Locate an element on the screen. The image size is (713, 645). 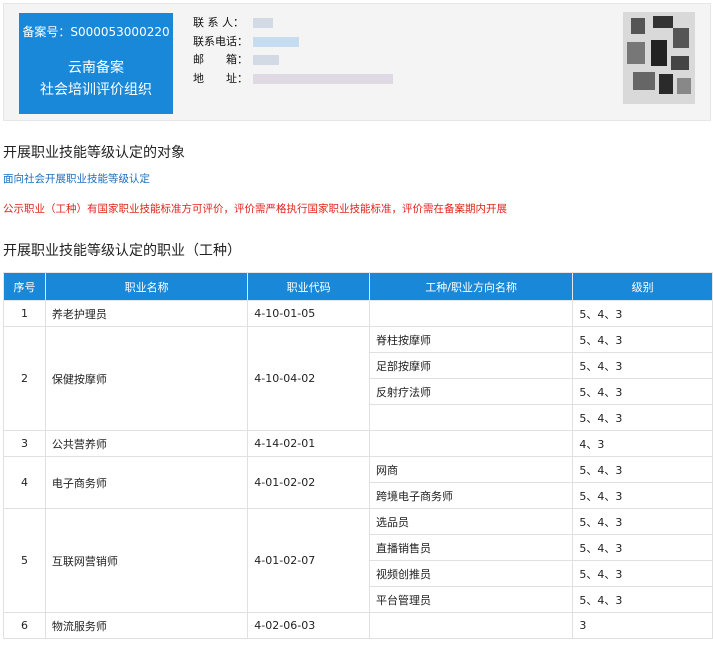
cell-type: 脊柱按摩师 is located at coordinates (471, 339).